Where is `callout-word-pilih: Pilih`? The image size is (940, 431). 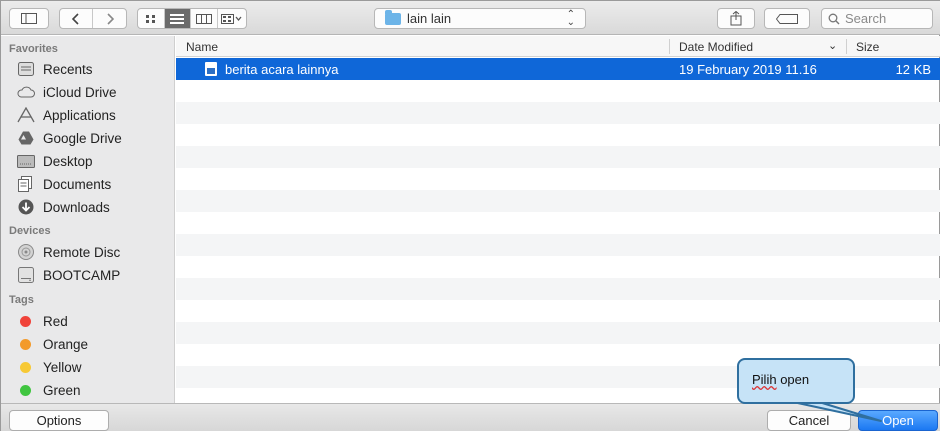
callout-word-pilih: Pilih is located at coordinates (764, 379).